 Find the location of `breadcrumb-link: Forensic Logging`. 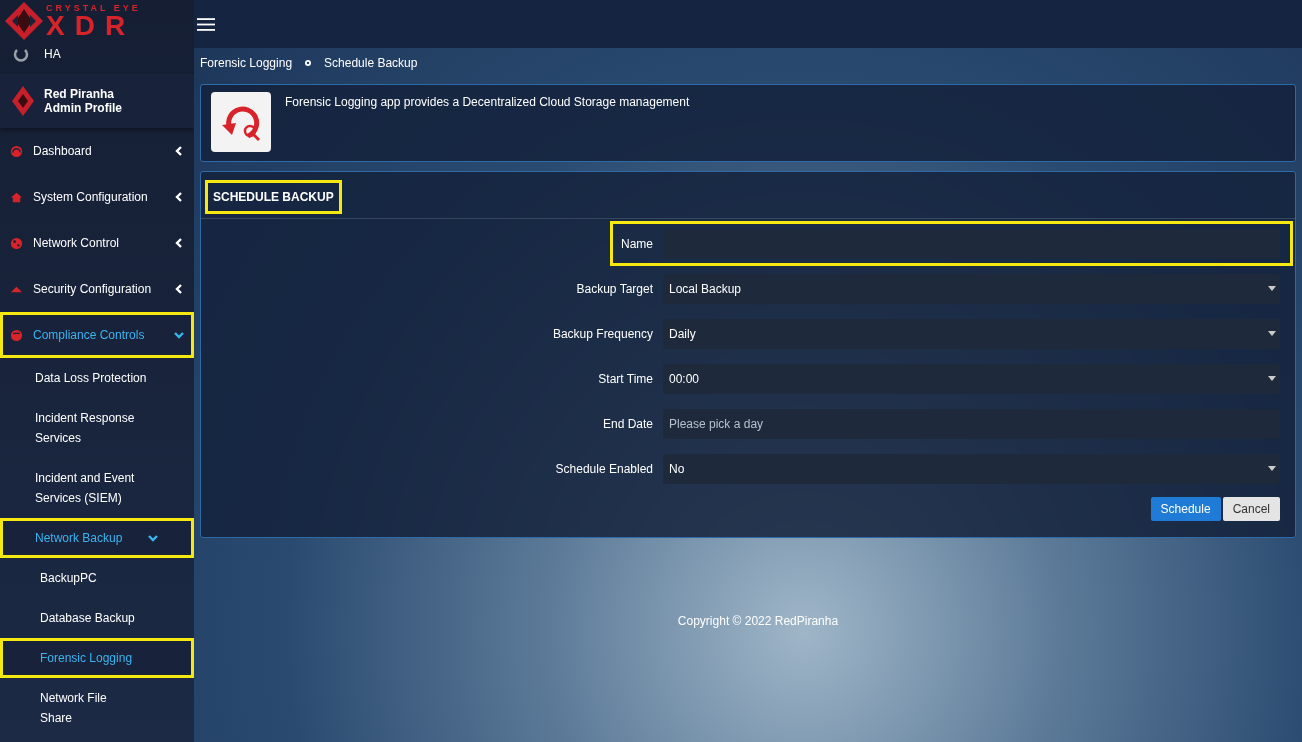

breadcrumb-link: Forensic Logging is located at coordinates (246, 63).